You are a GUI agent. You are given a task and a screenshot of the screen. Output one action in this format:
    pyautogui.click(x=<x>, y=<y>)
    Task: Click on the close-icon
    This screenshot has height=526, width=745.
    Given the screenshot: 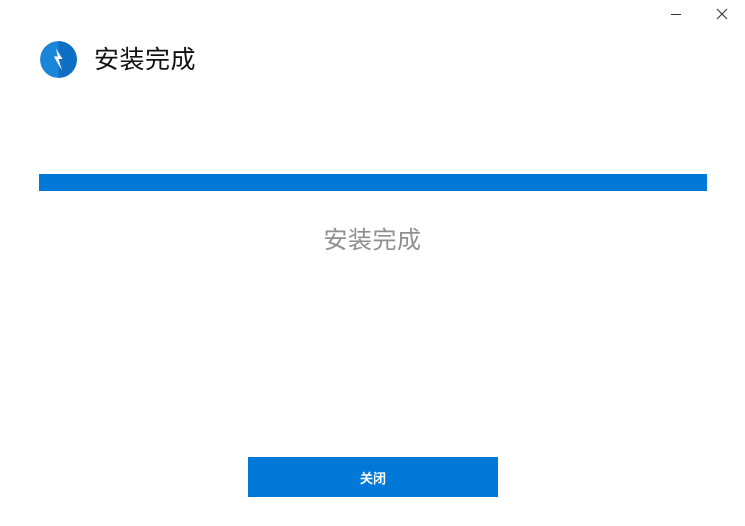 What is the action you would take?
    pyautogui.click(x=722, y=14)
    